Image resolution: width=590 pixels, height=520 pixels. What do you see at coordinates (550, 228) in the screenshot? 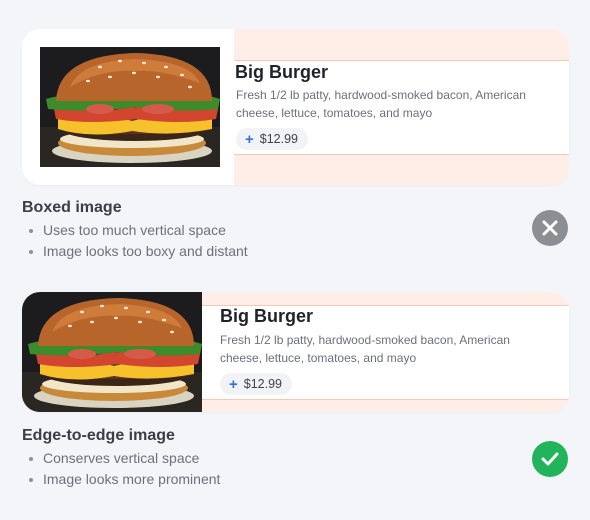
I see `x-circle-icon` at bounding box center [550, 228].